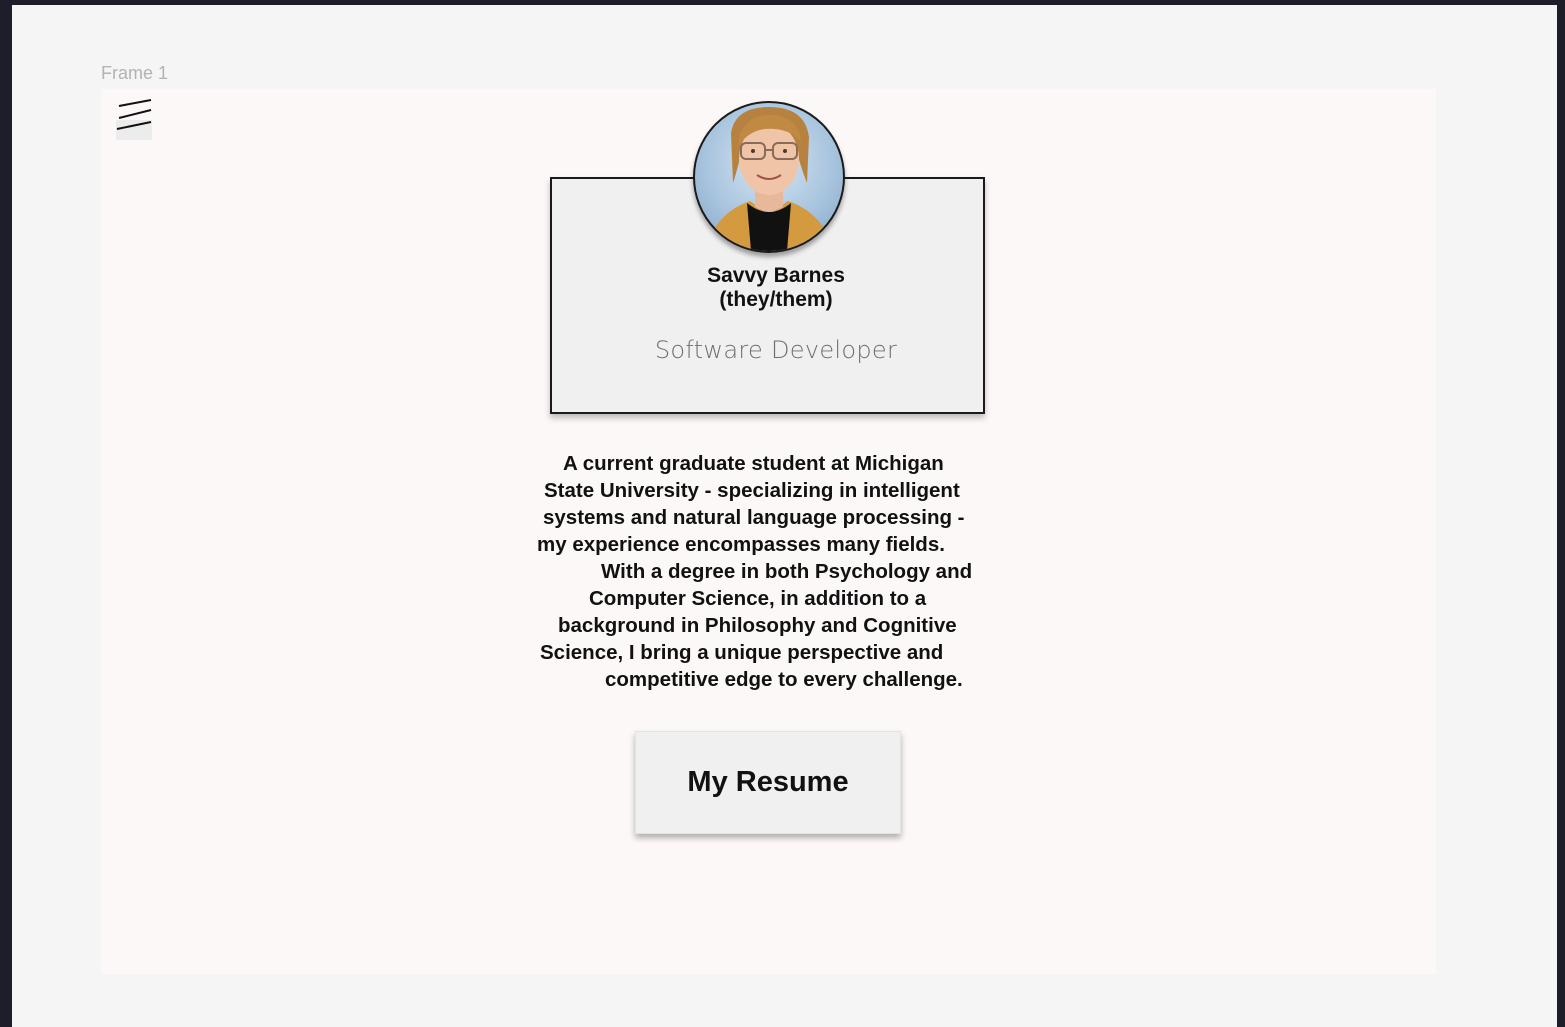  I want to click on frame-label: Frame 1, so click(134, 73).